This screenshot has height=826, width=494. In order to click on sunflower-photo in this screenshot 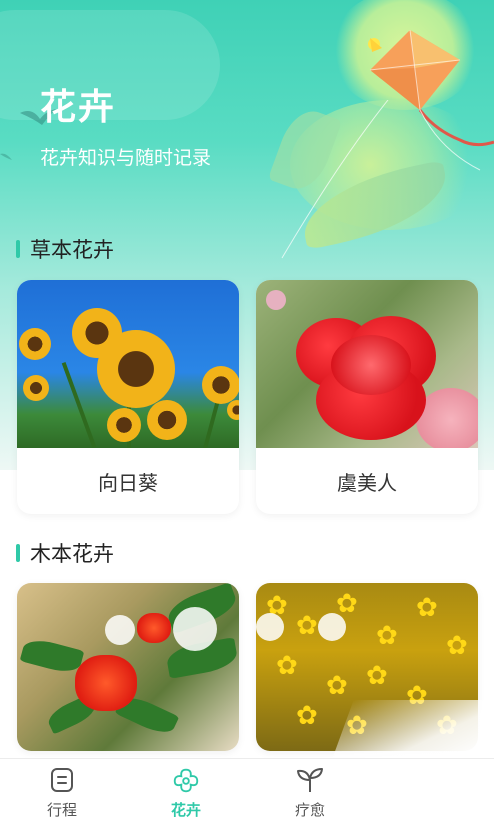, I will do `click(128, 364)`.